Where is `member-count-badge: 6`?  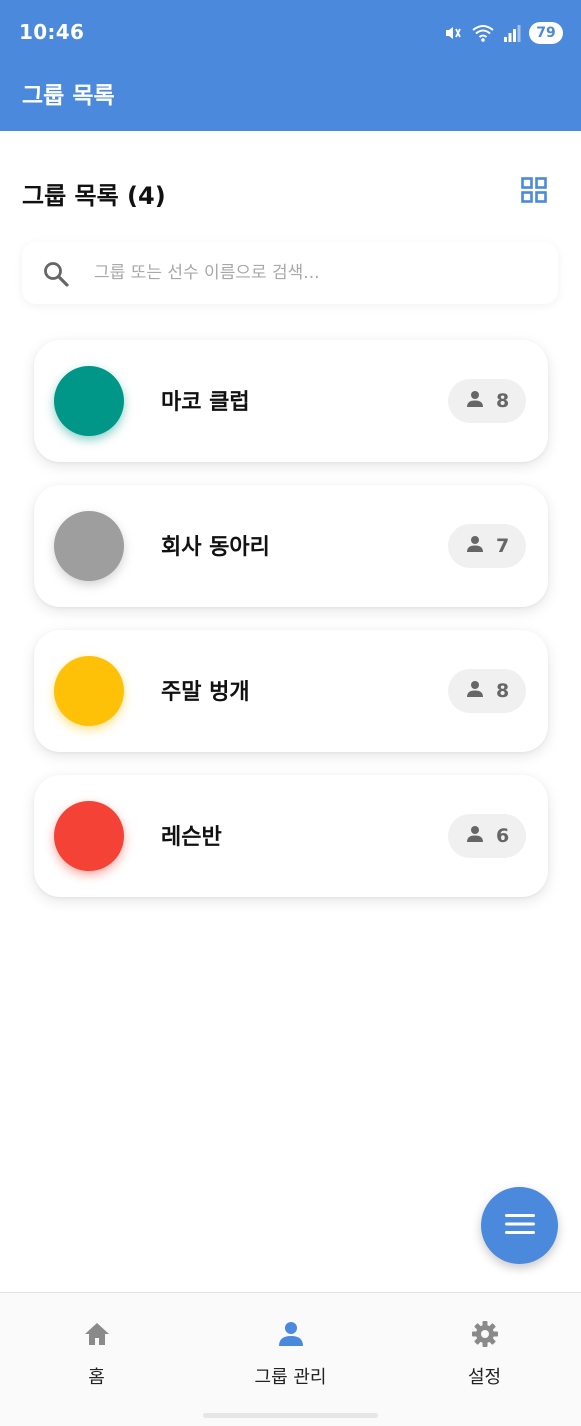 member-count-badge: 6 is located at coordinates (487, 836).